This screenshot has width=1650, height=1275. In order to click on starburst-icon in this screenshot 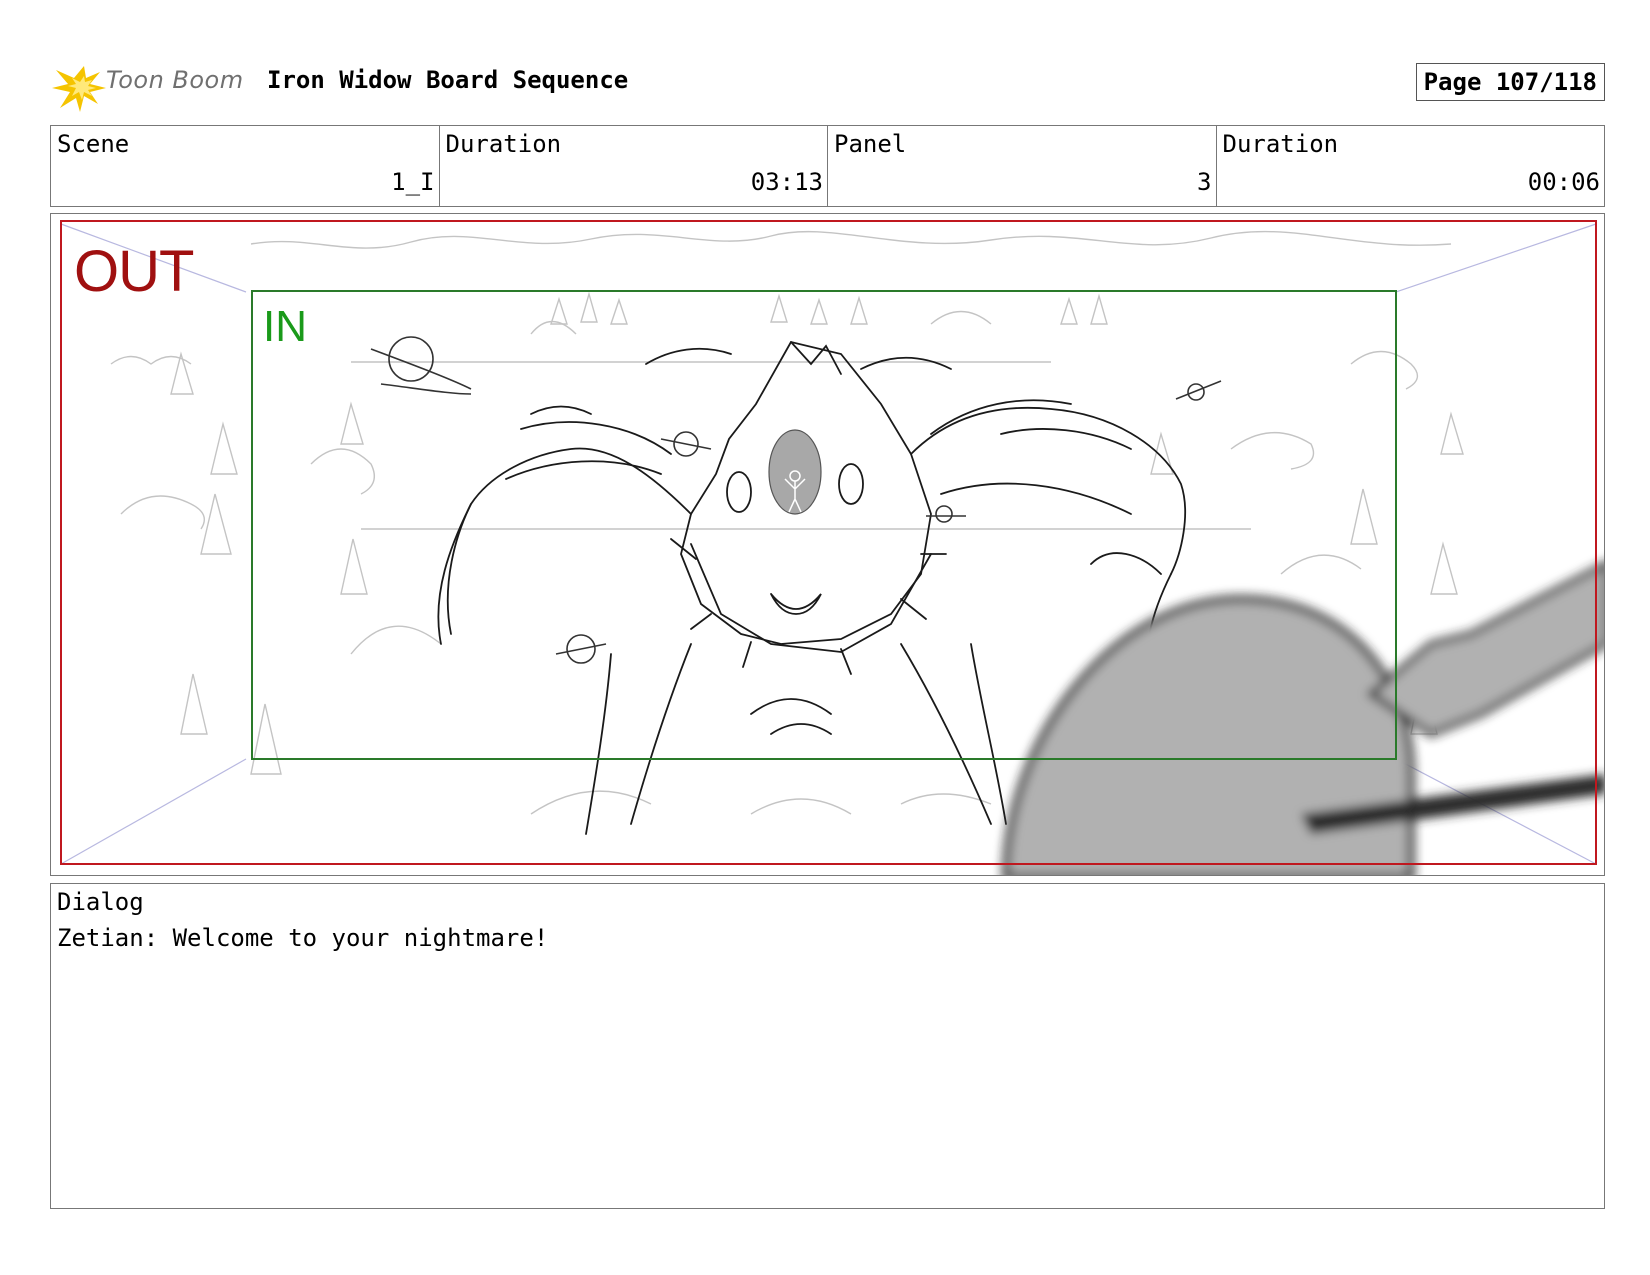, I will do `click(79, 89)`.